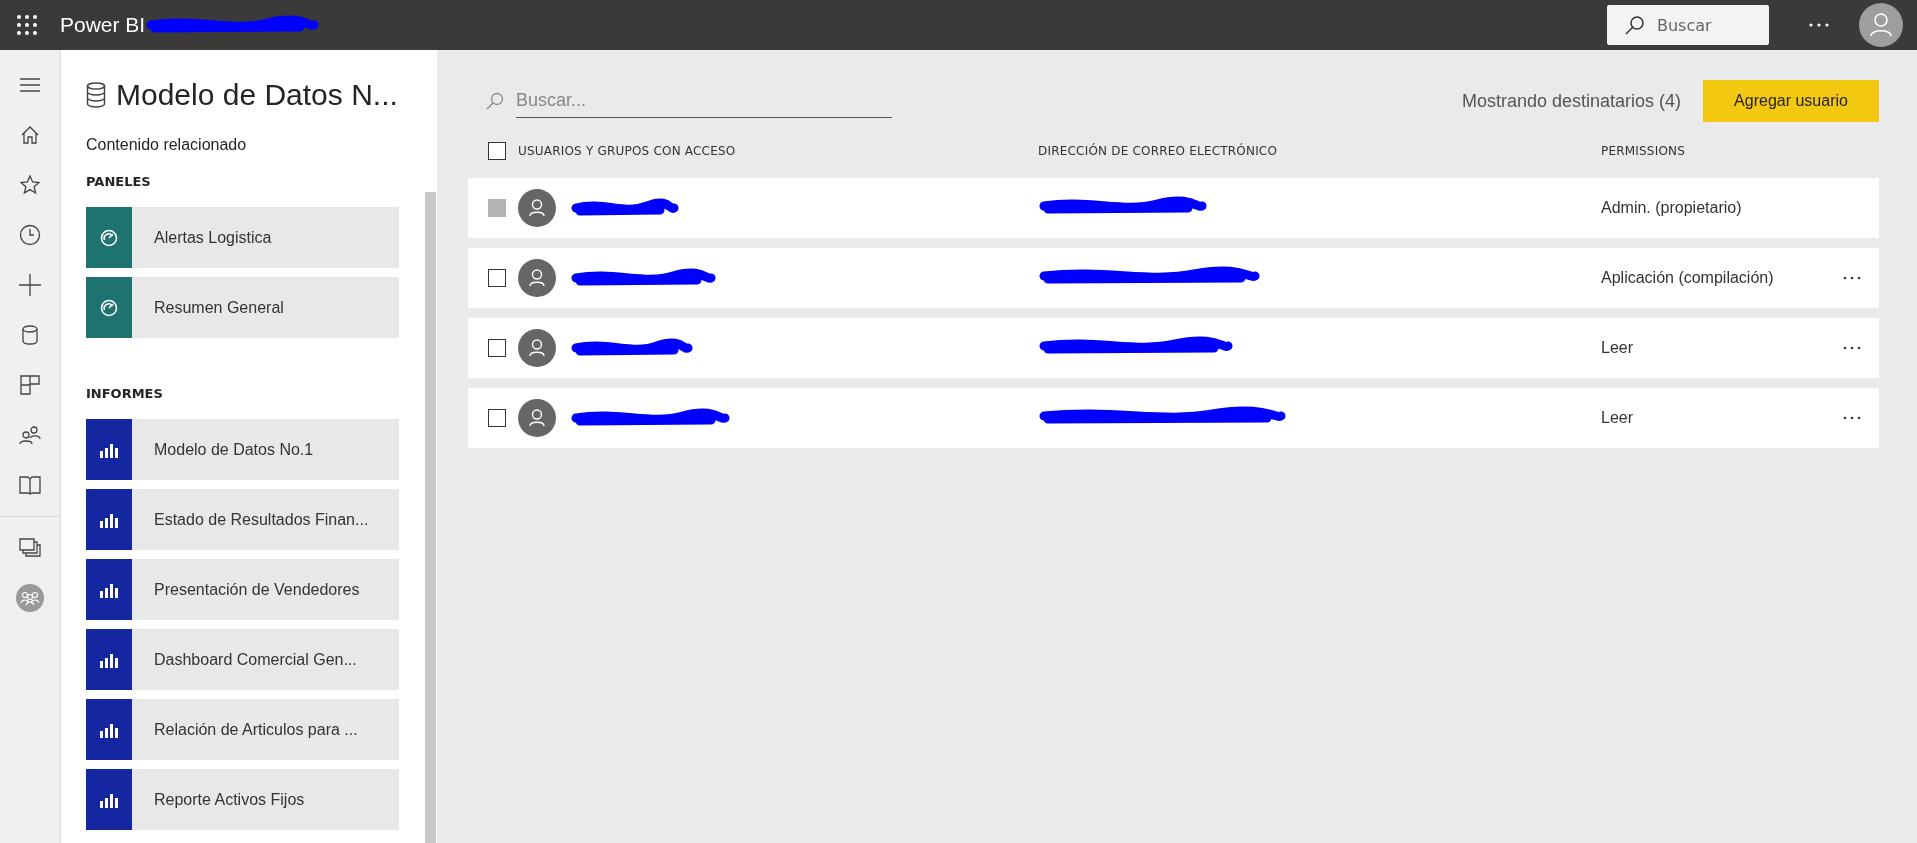 The width and height of the screenshot is (1917, 843). What do you see at coordinates (103, 25) in the screenshot?
I see `app-title: Power BI` at bounding box center [103, 25].